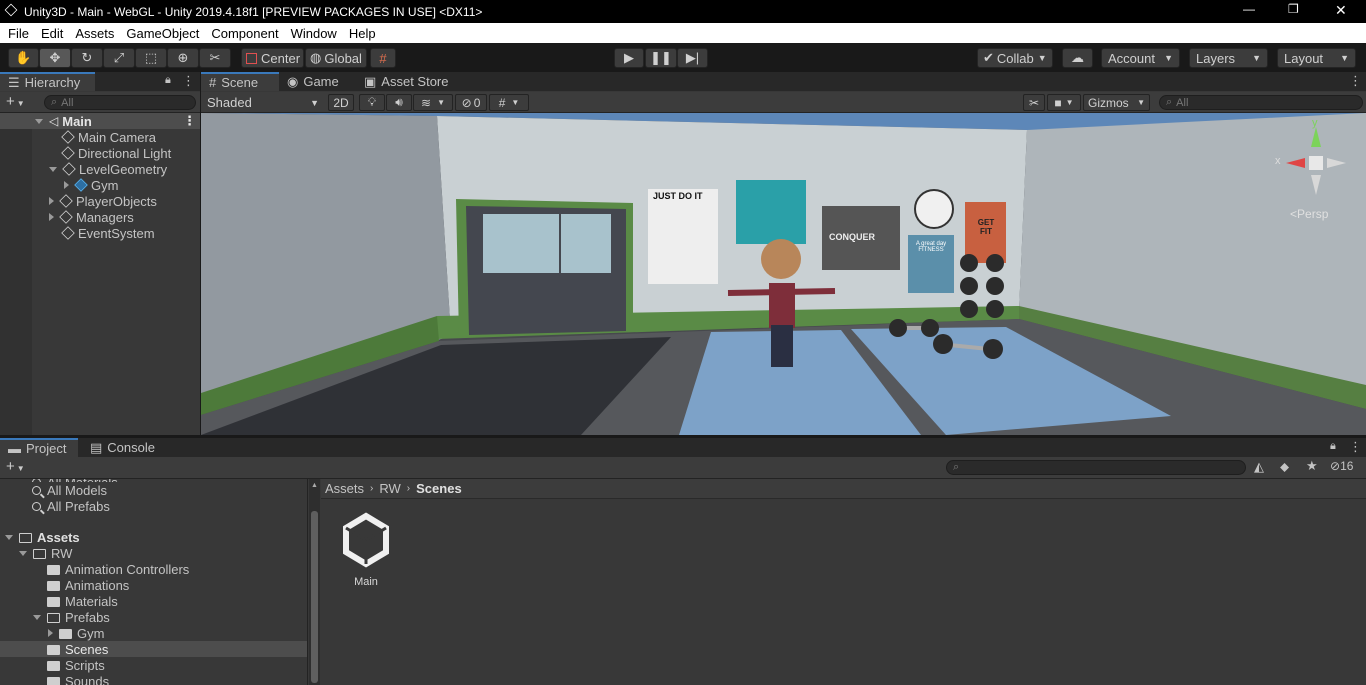  What do you see at coordinates (1077, 58) in the screenshot?
I see `cloud-button: ☁` at bounding box center [1077, 58].